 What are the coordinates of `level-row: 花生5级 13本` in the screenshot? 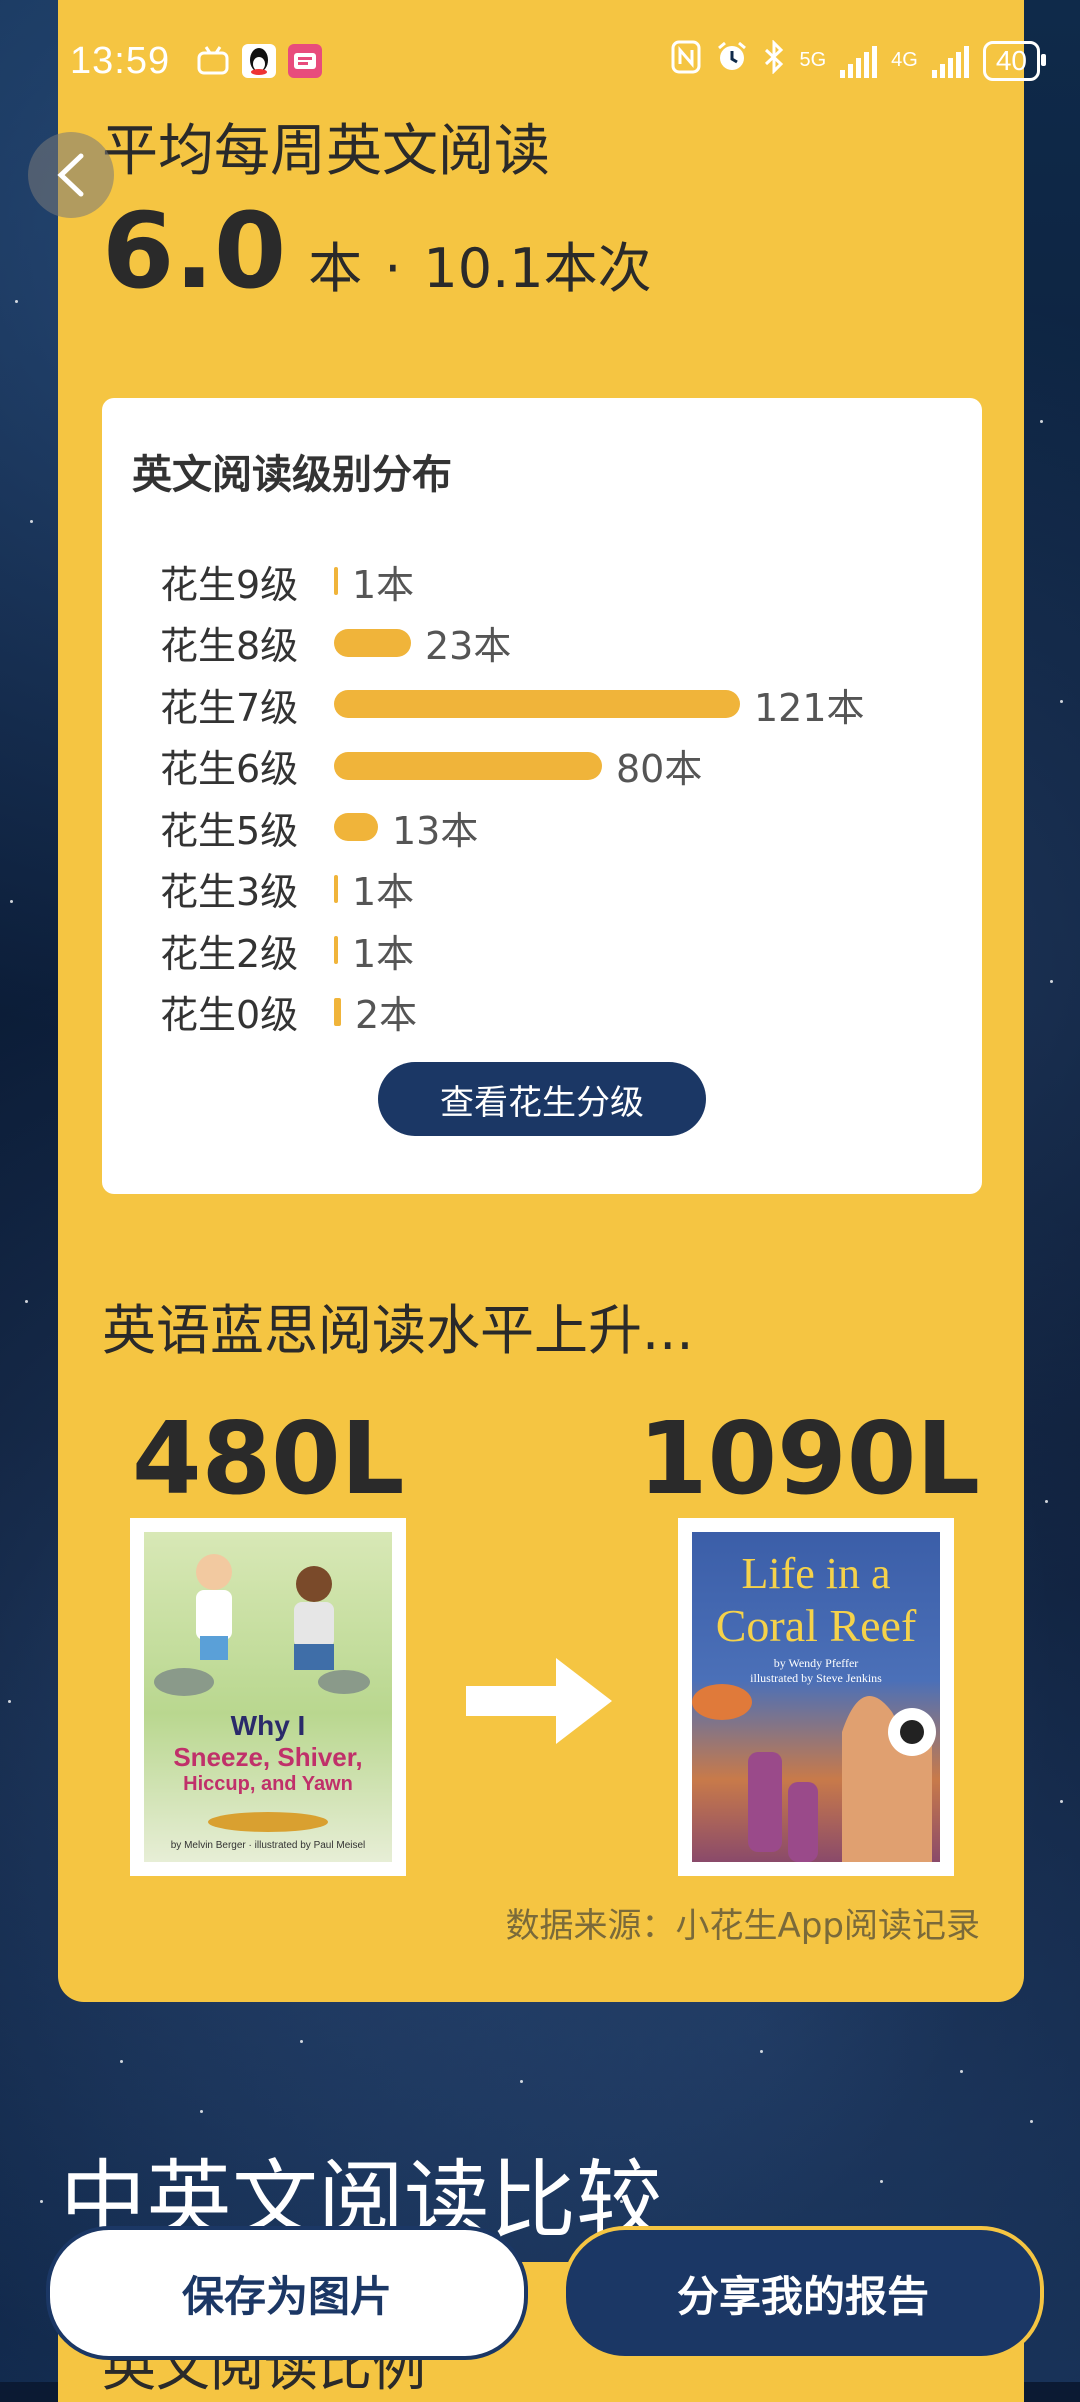 It's located at (319, 827).